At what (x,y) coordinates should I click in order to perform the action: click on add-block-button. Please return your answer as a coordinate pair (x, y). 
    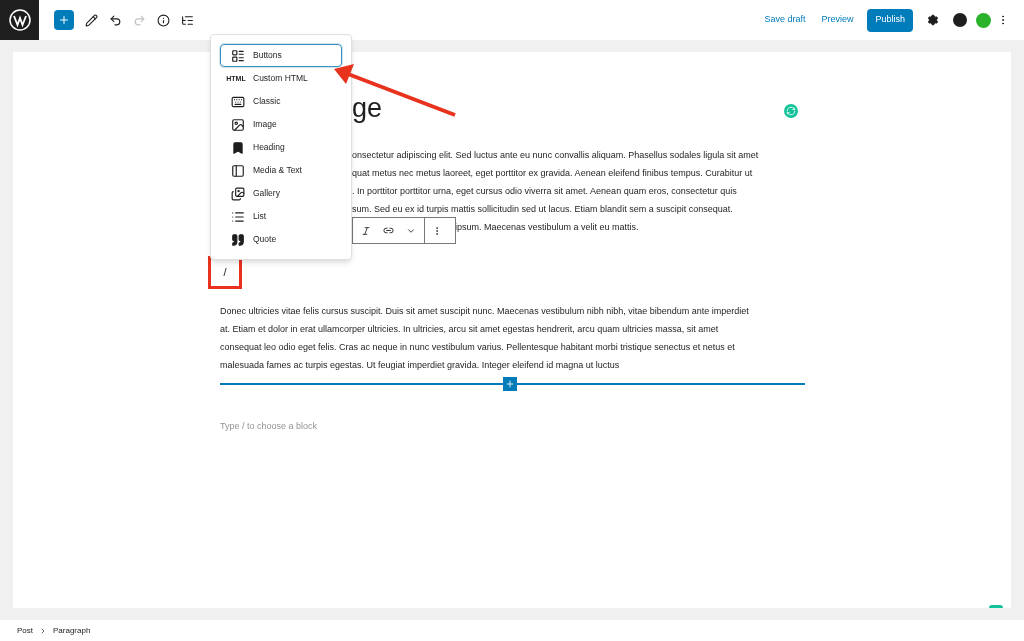
    Looking at the image, I should click on (64, 20).